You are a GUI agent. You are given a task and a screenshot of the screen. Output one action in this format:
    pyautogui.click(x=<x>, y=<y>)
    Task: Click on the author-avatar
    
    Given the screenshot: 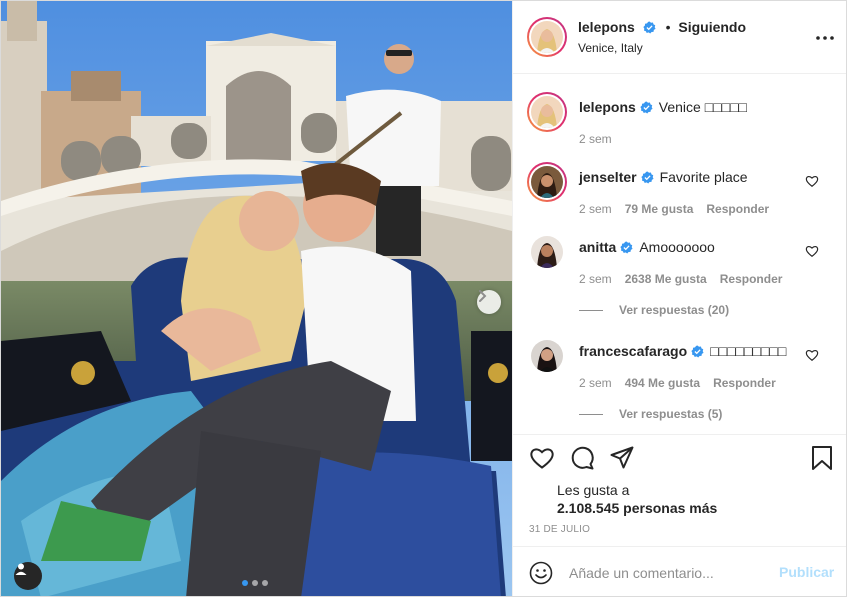 What is the action you would take?
    pyautogui.click(x=547, y=37)
    